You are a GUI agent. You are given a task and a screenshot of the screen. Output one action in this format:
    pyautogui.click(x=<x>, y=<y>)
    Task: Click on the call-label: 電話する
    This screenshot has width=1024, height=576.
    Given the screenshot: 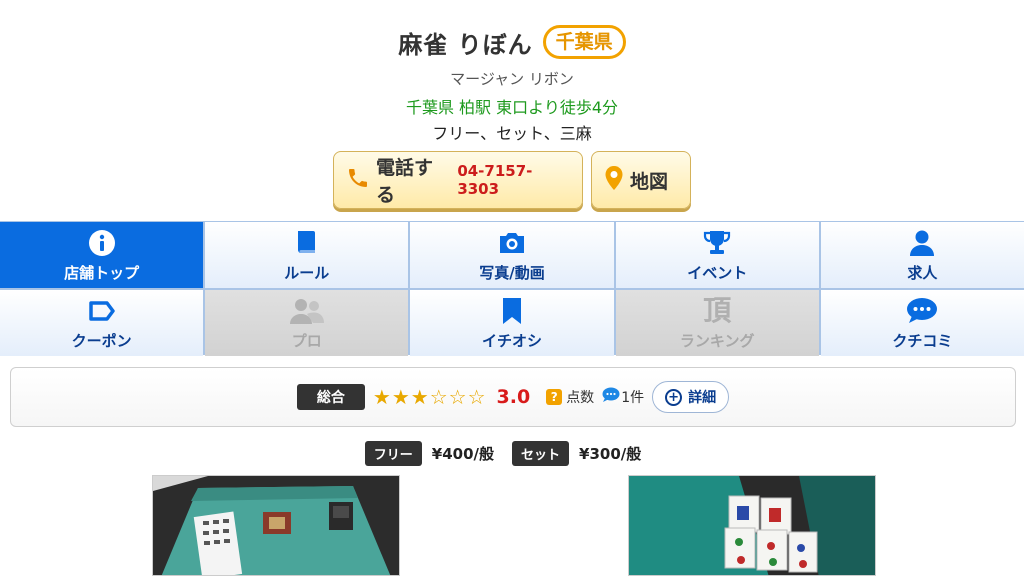 What is the action you would take?
    pyautogui.click(x=405, y=181)
    